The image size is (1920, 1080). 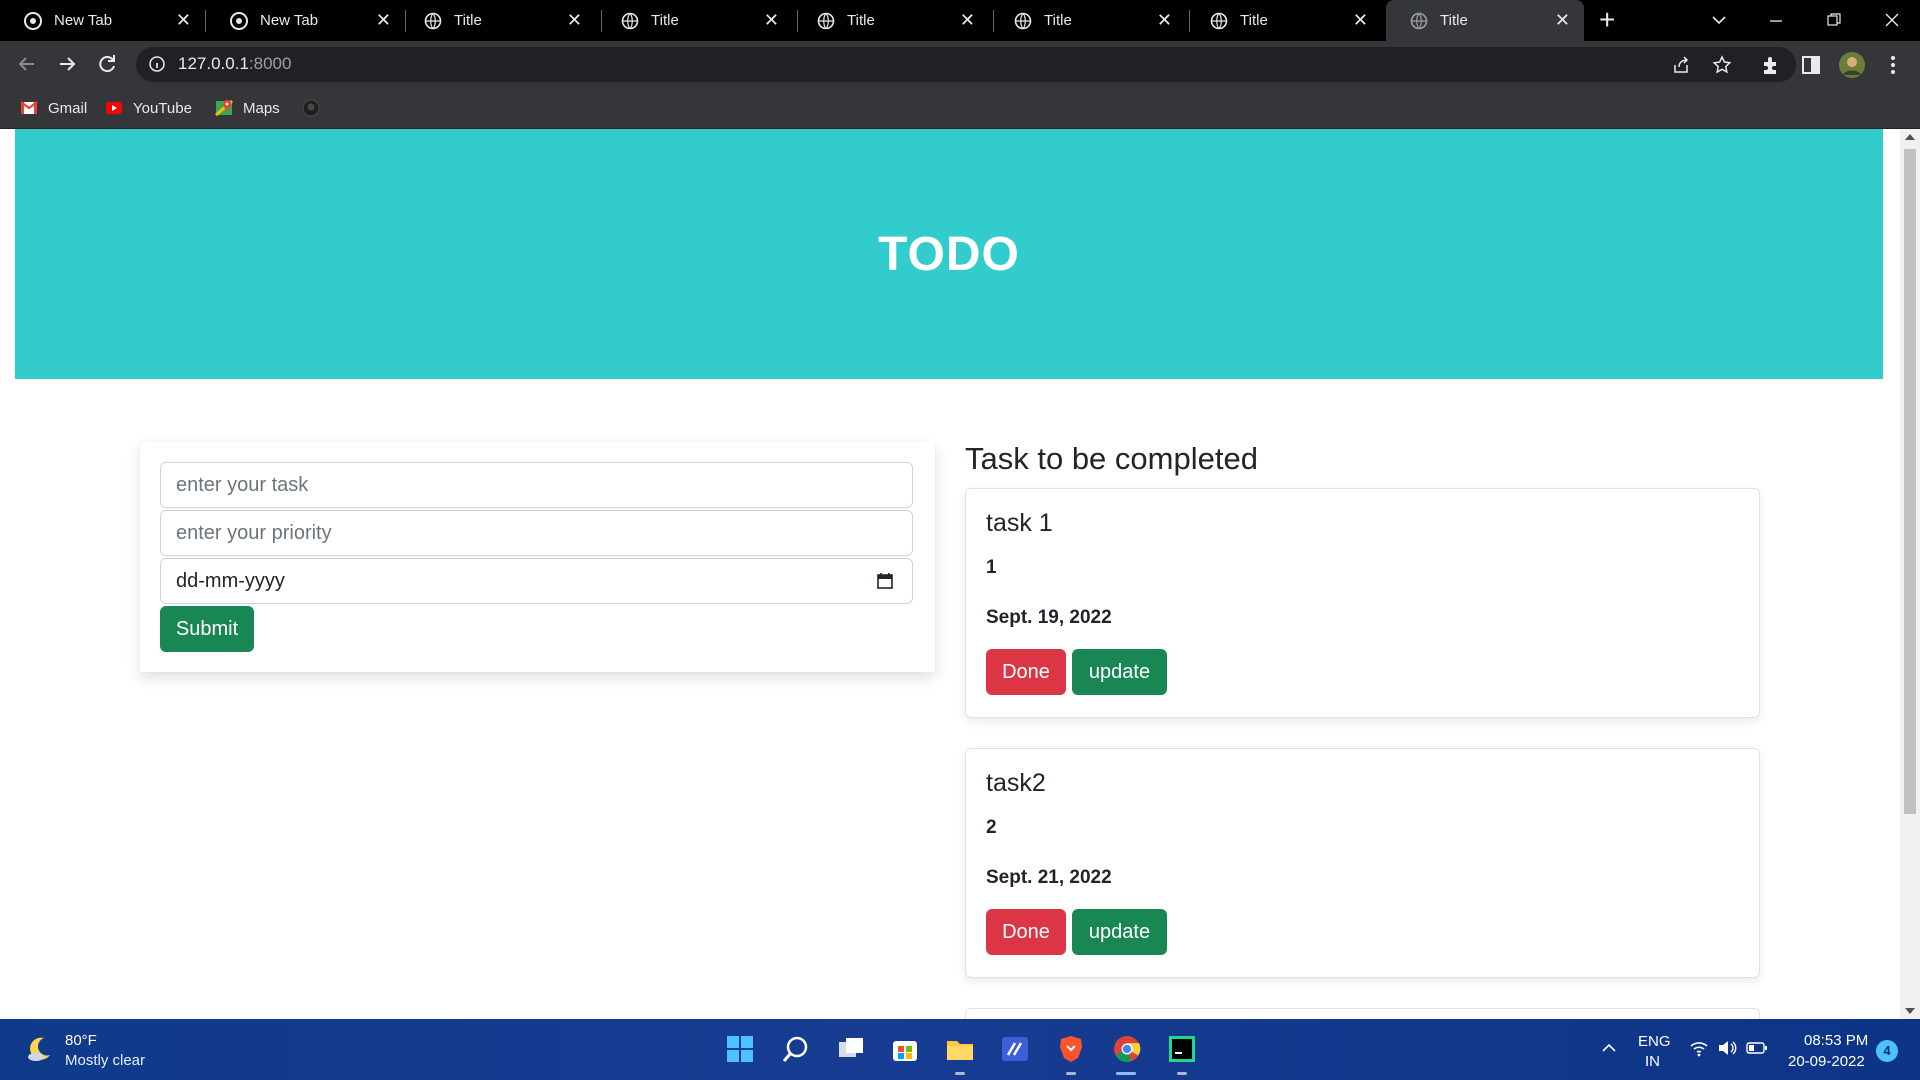 What do you see at coordinates (851, 1049) in the screenshot?
I see `task-view-icon` at bounding box center [851, 1049].